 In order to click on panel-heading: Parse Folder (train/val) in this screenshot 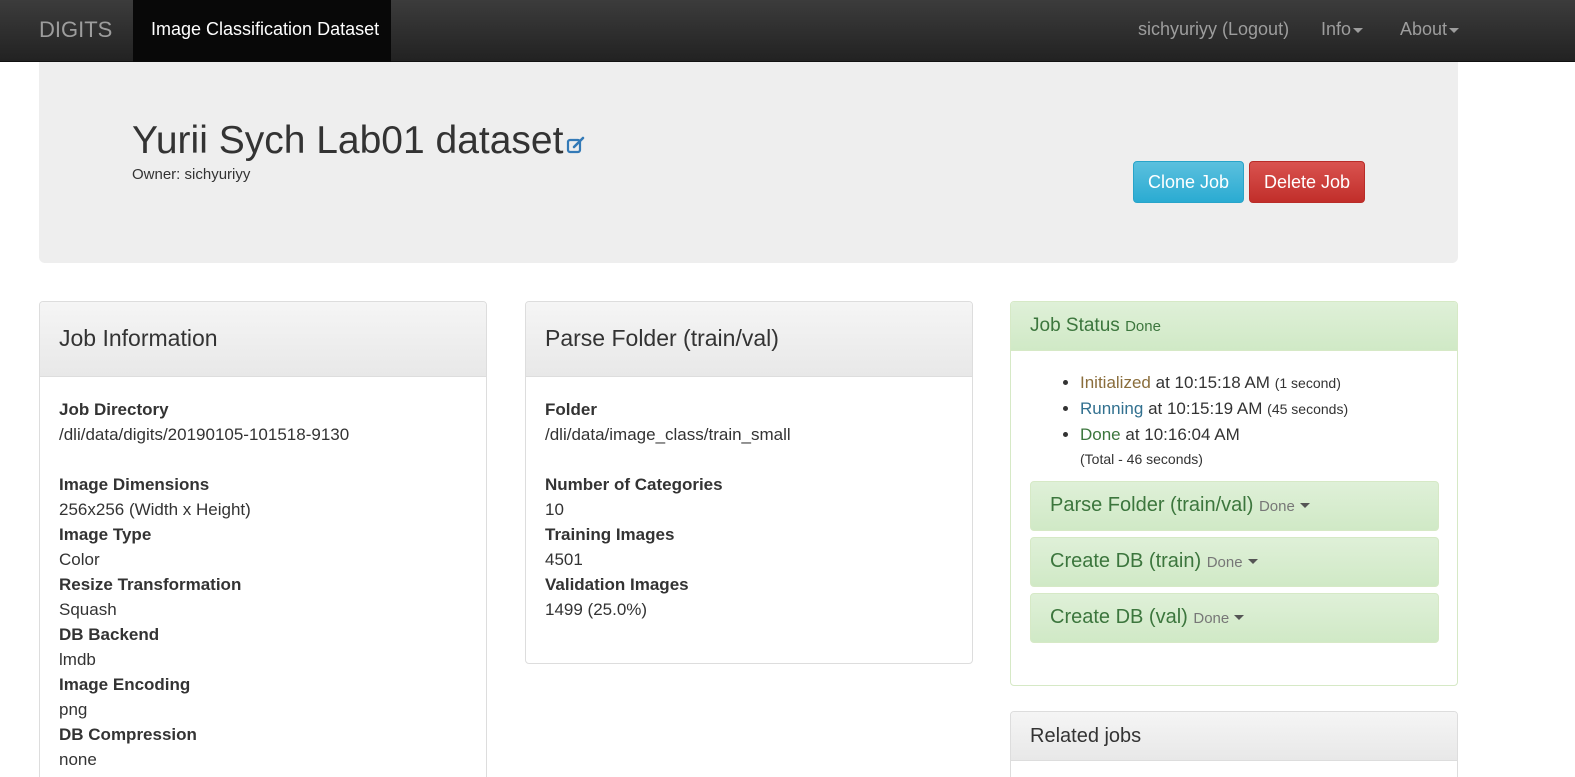, I will do `click(749, 339)`.